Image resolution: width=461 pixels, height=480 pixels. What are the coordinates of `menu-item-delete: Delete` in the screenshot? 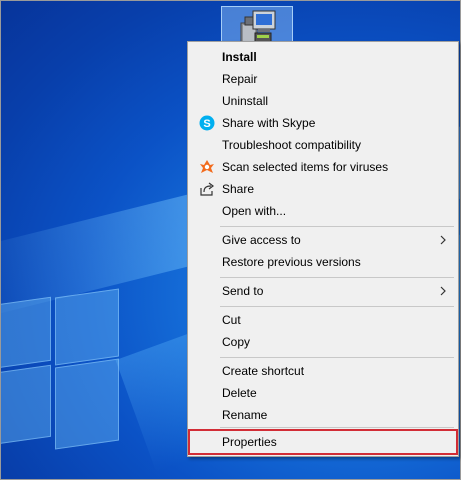 It's located at (323, 393).